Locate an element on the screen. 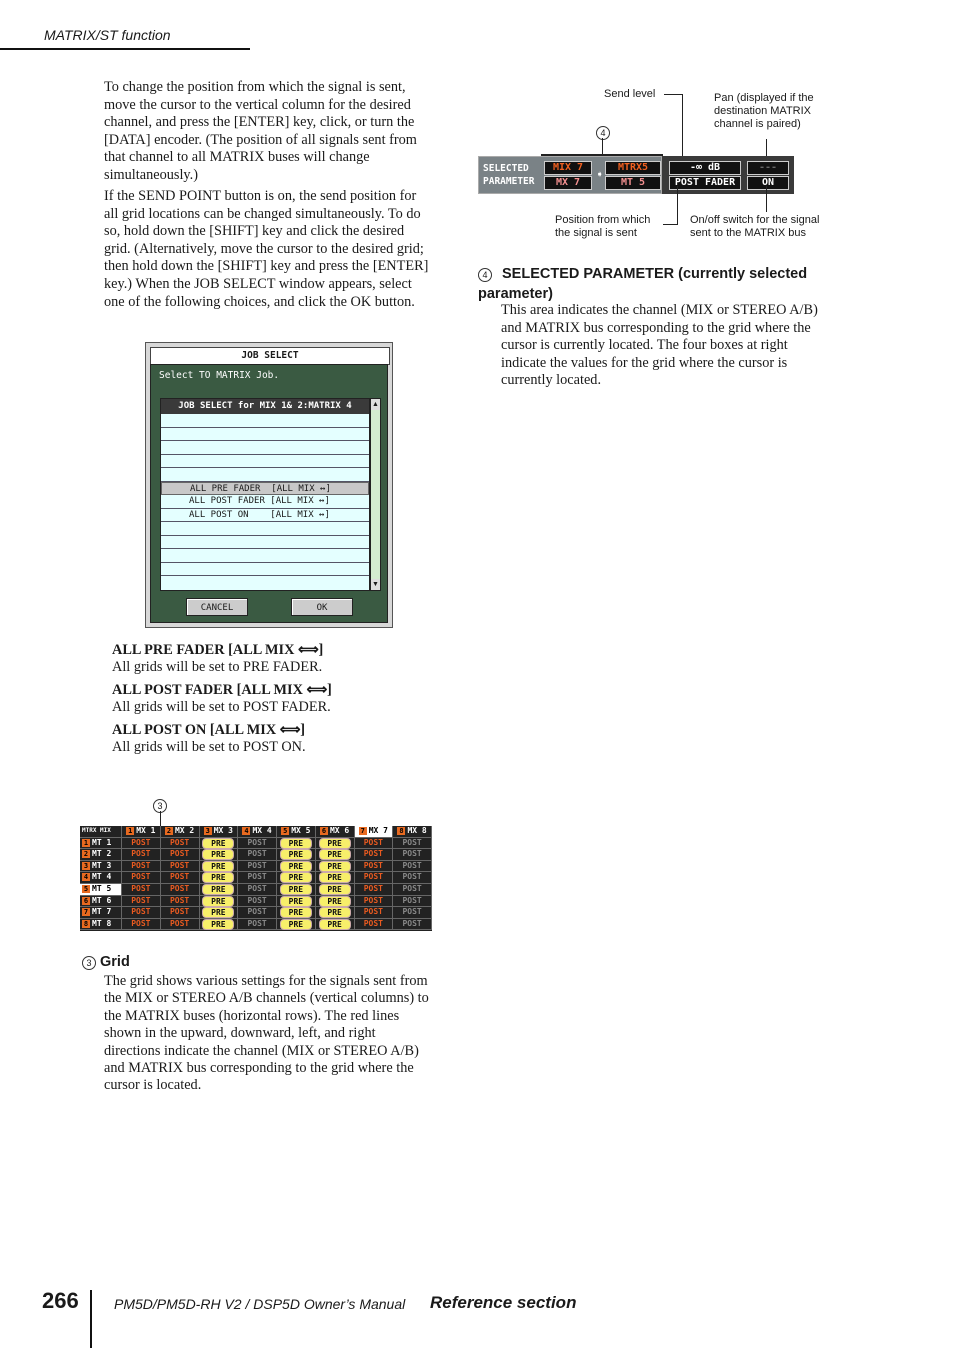 The height and width of the screenshot is (1351, 954). send-level-box: -∞ dB is located at coordinates (705, 168).